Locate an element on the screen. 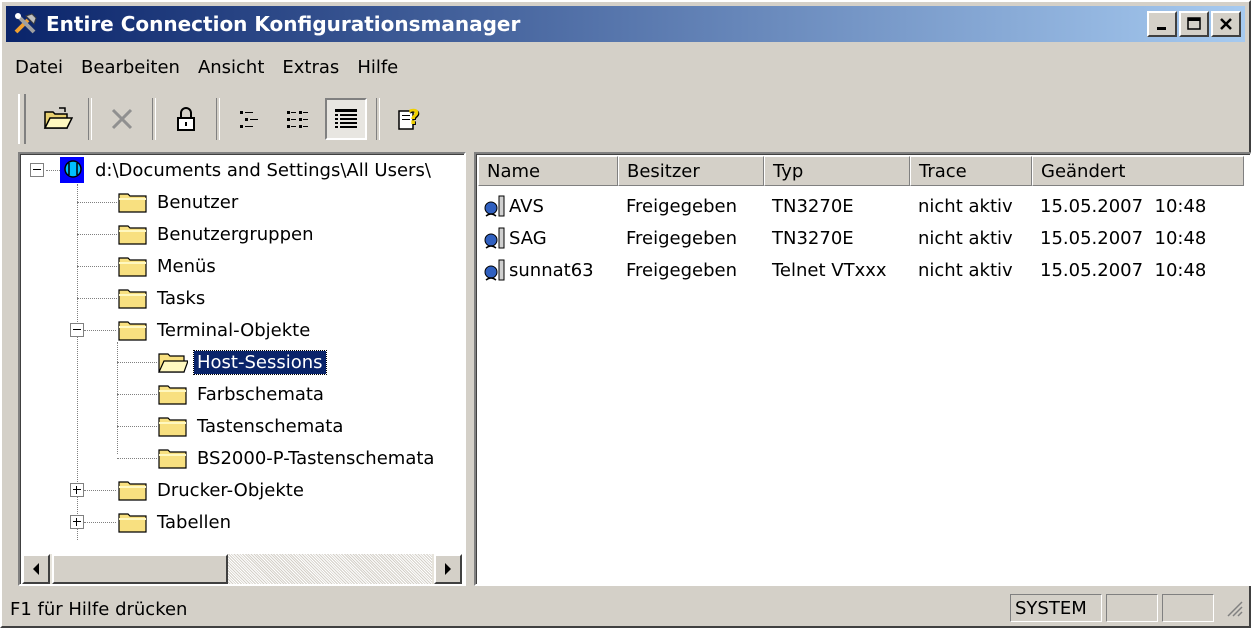 The width and height of the screenshot is (1251, 628). tree-item-tastenschemata: Tastenschemata is located at coordinates (252, 426).